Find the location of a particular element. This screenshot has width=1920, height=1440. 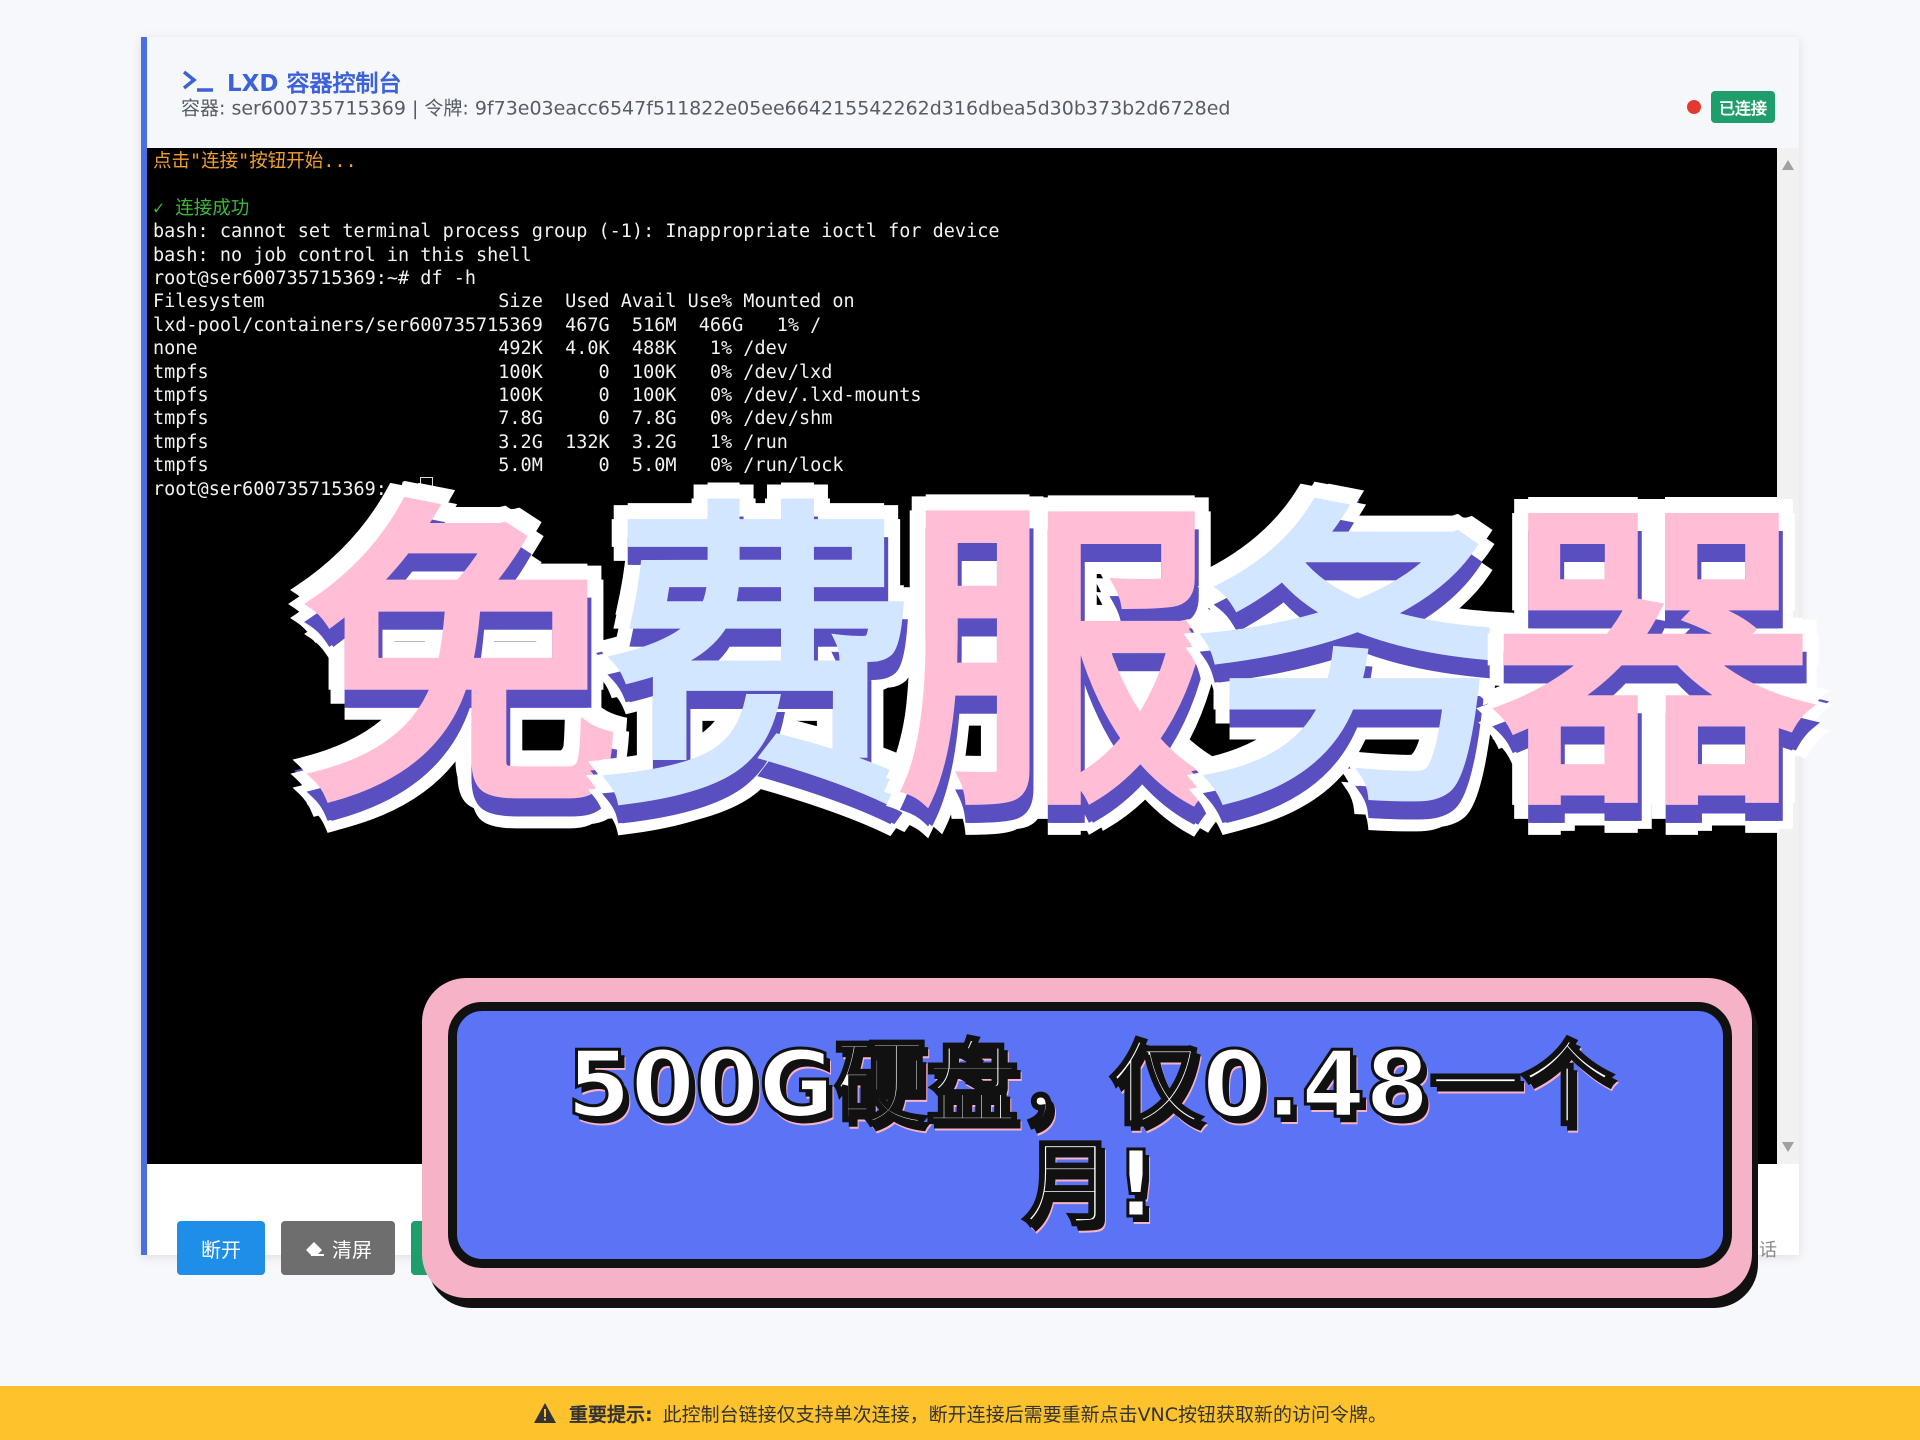

status-badge: 已连接 is located at coordinates (1742, 107).